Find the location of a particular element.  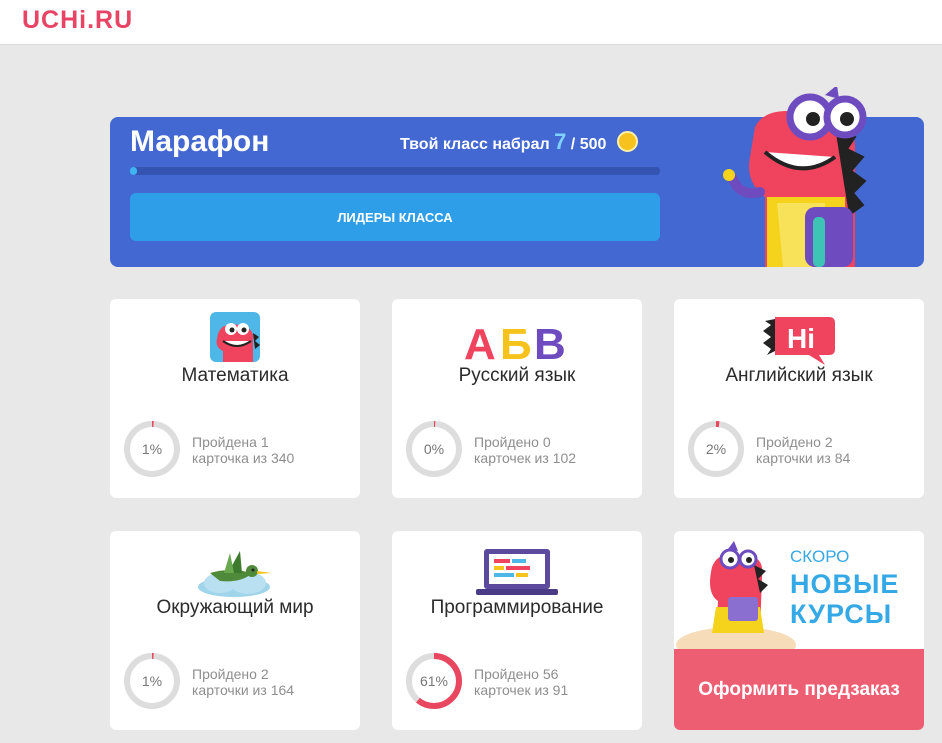

score-prefix: Твой класс набрал is located at coordinates (475, 144).